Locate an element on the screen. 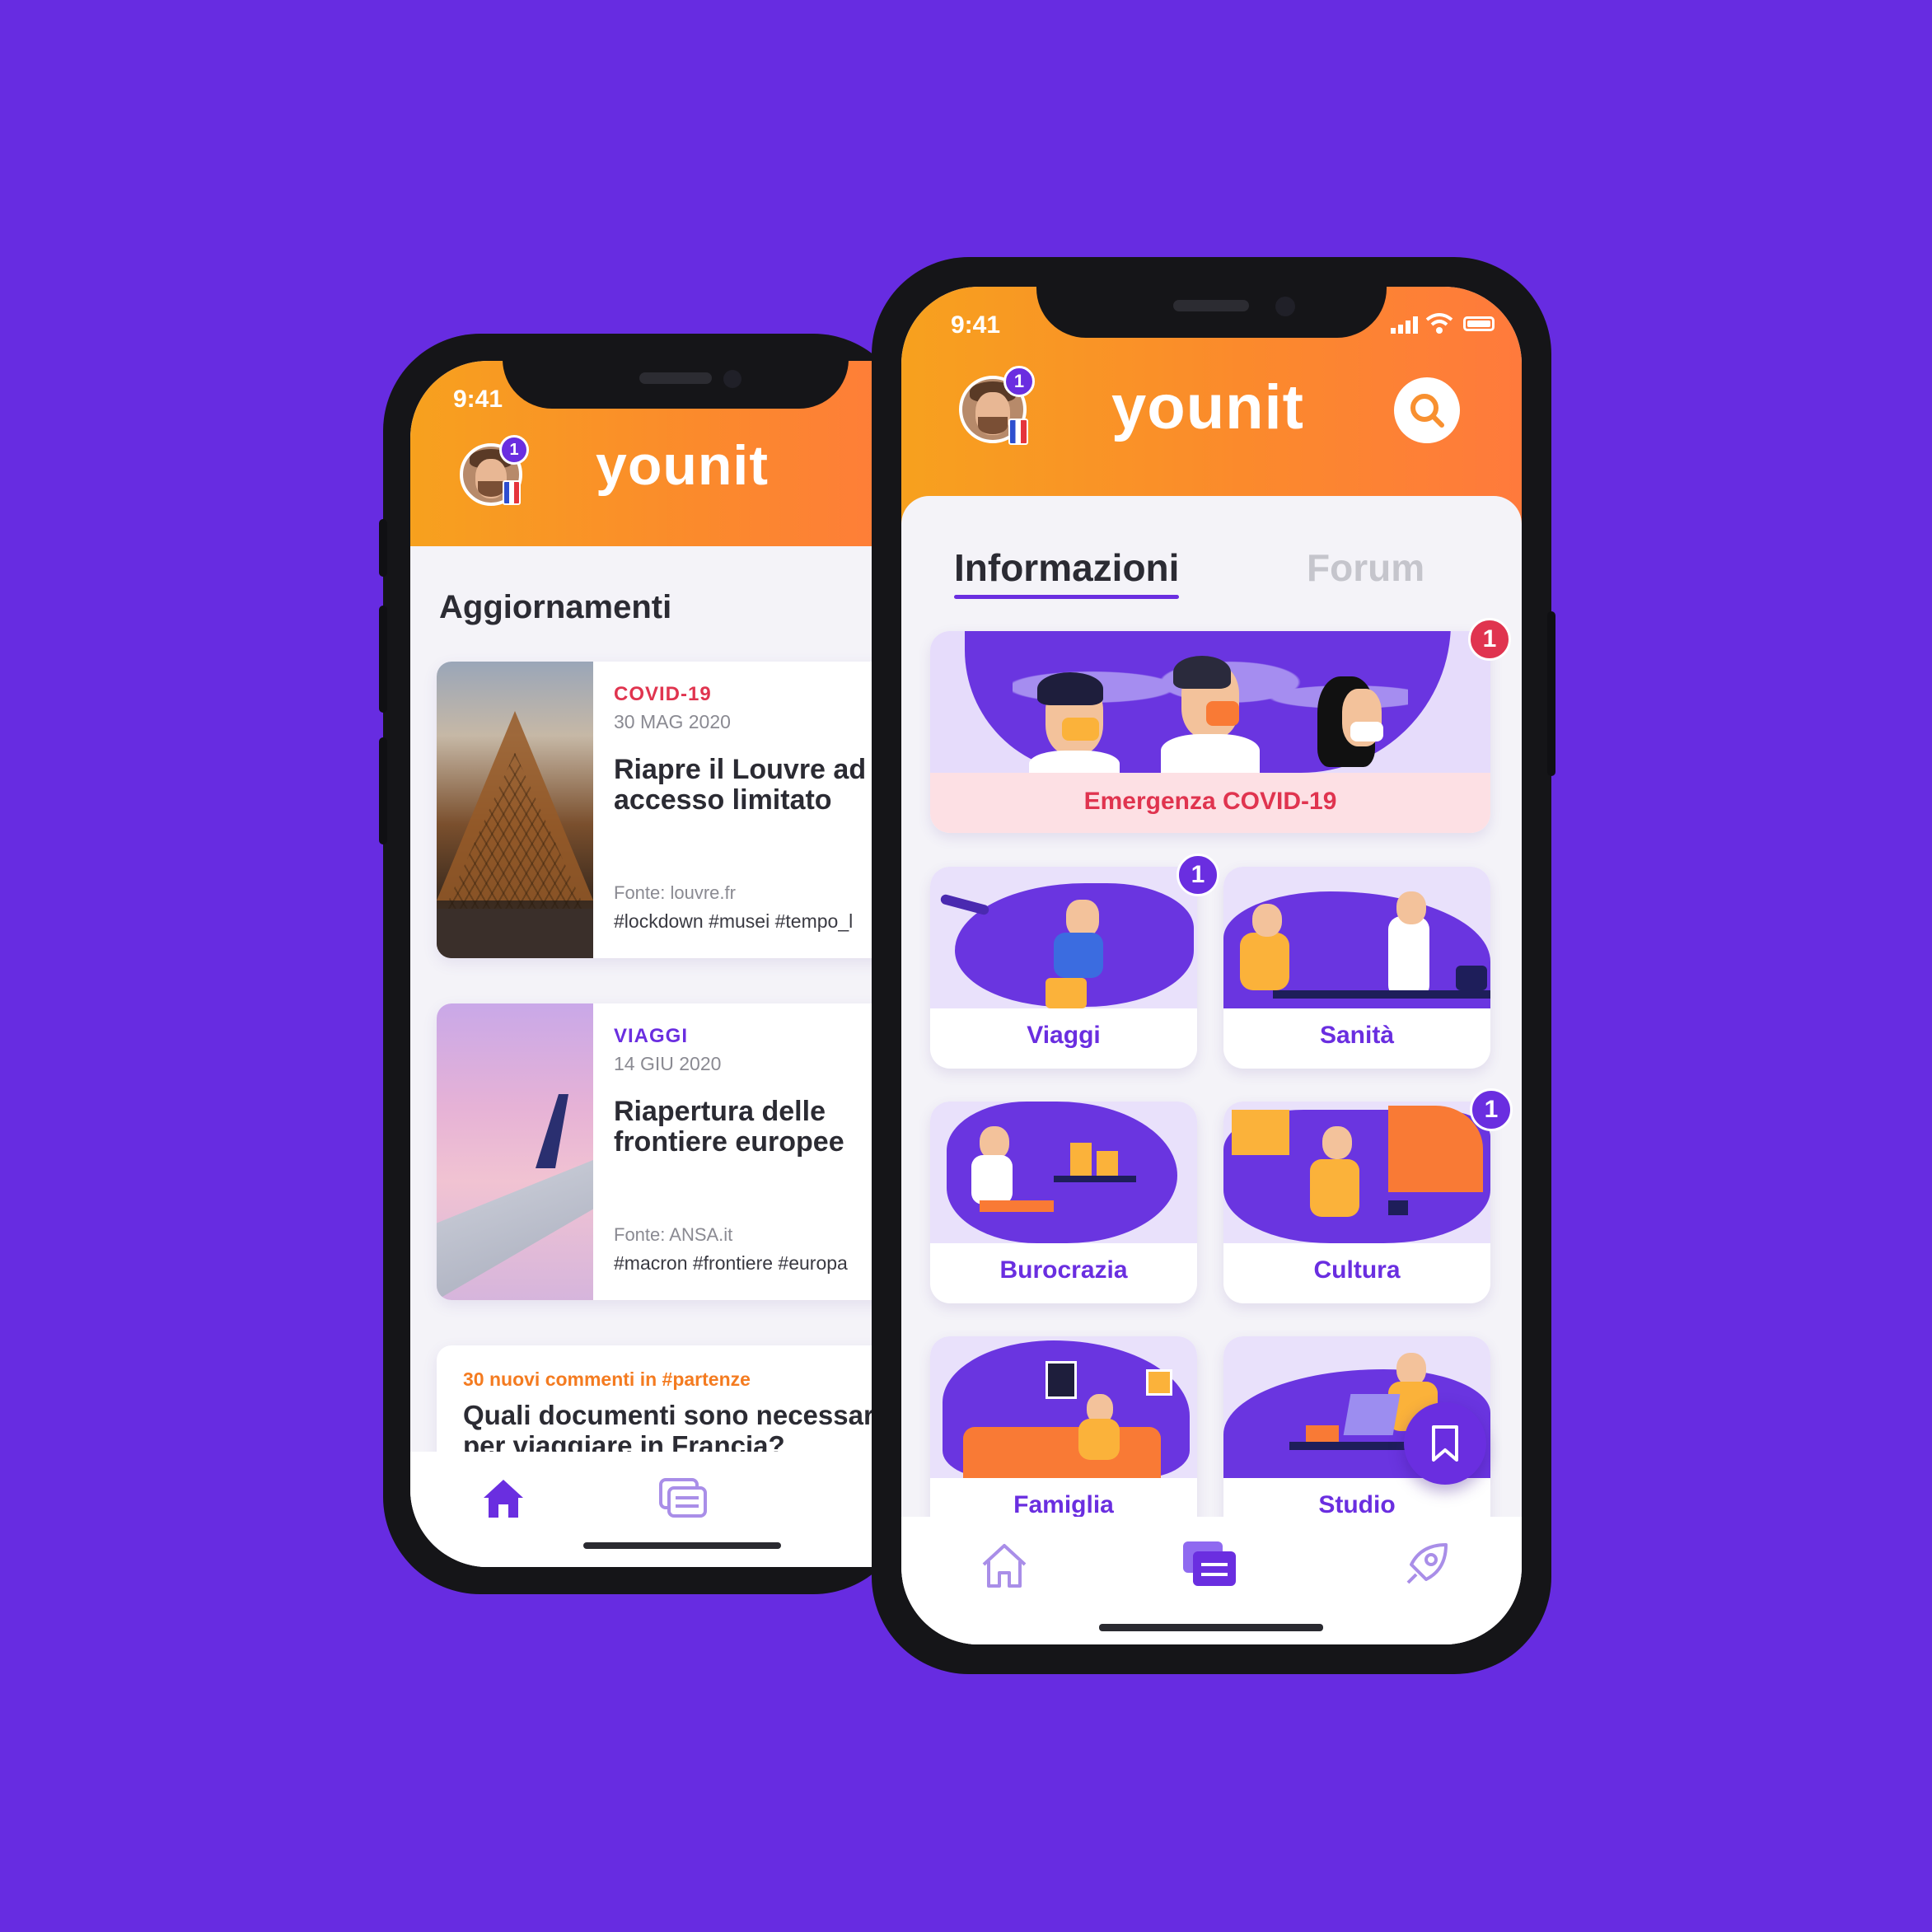 Image resolution: width=1932 pixels, height=1932 pixels. covid-label: Emergenza COVID-19 is located at coordinates (1210, 801).